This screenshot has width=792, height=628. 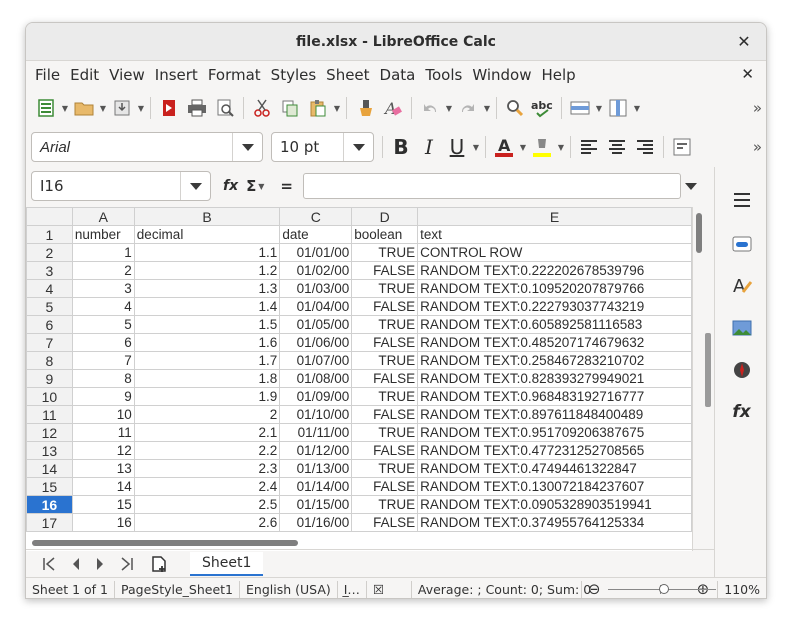 What do you see at coordinates (699, 233) in the screenshot?
I see `vertical-scroll-thumb` at bounding box center [699, 233].